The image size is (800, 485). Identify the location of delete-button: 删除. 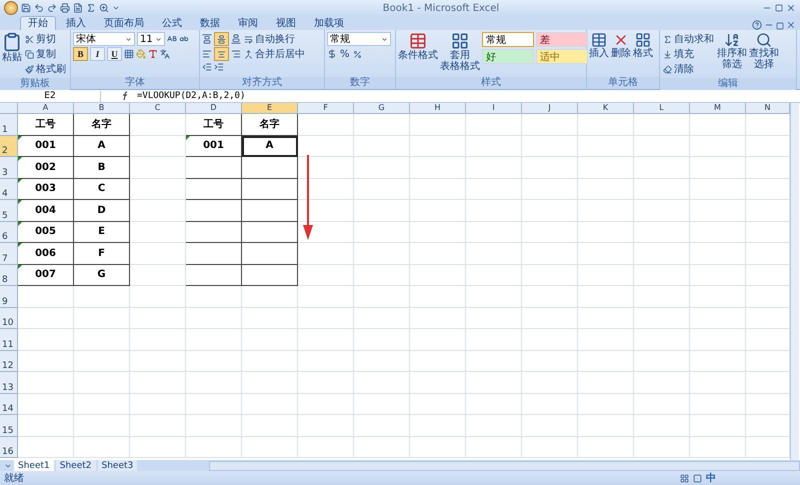
(621, 53).